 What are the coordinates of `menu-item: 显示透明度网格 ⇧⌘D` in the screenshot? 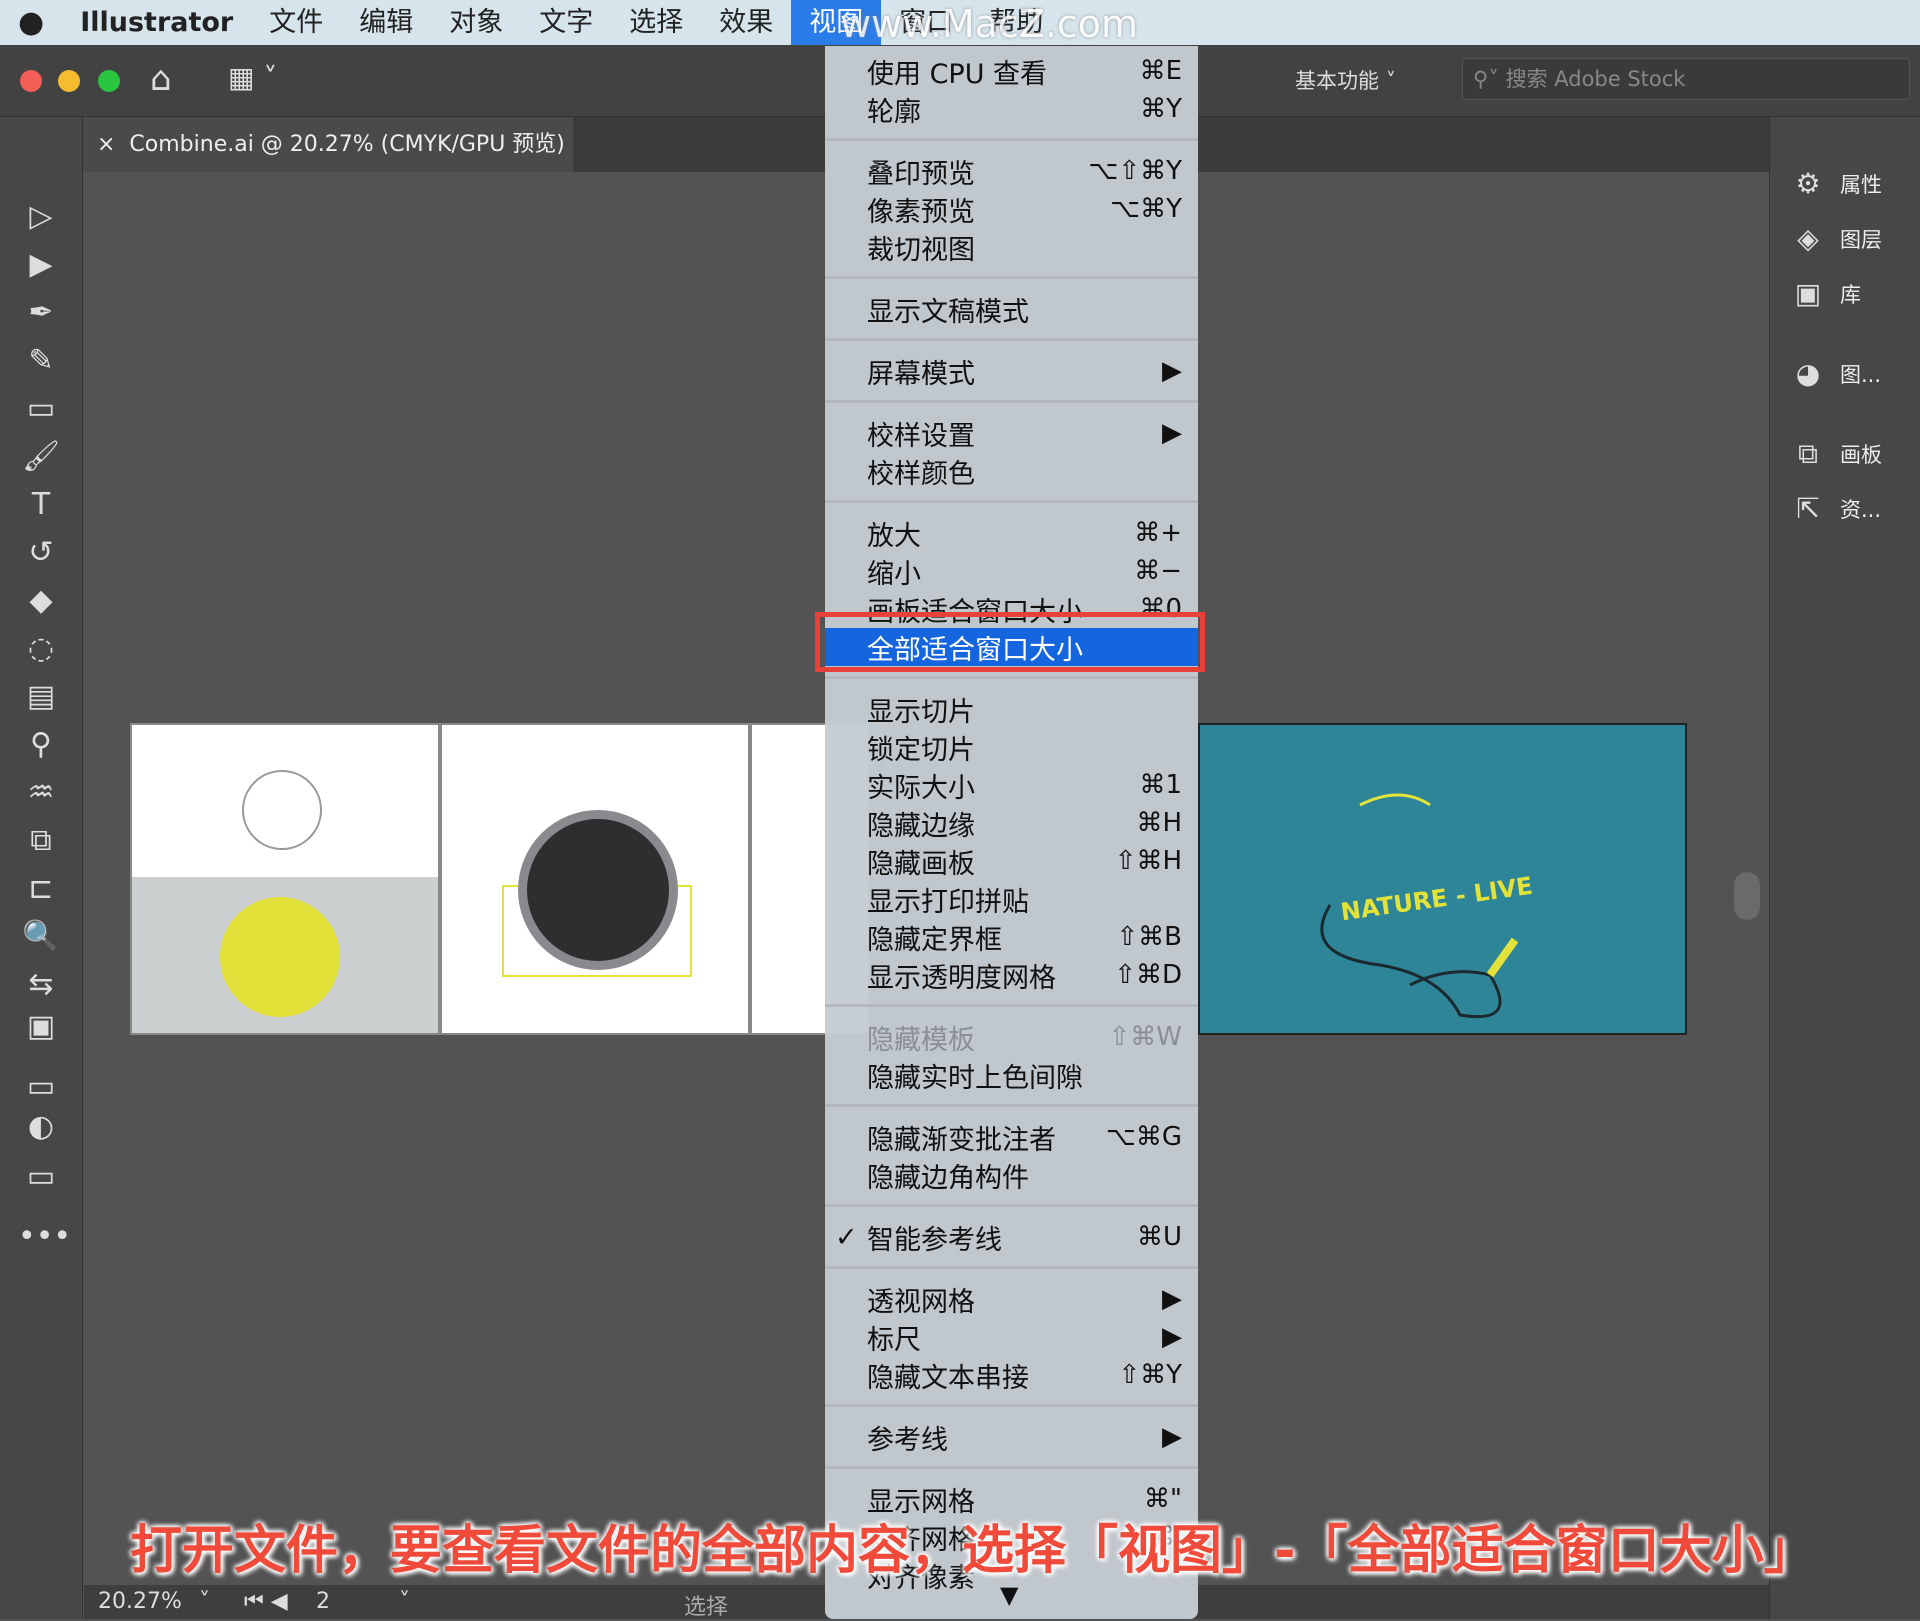 It's located at (1011, 975).